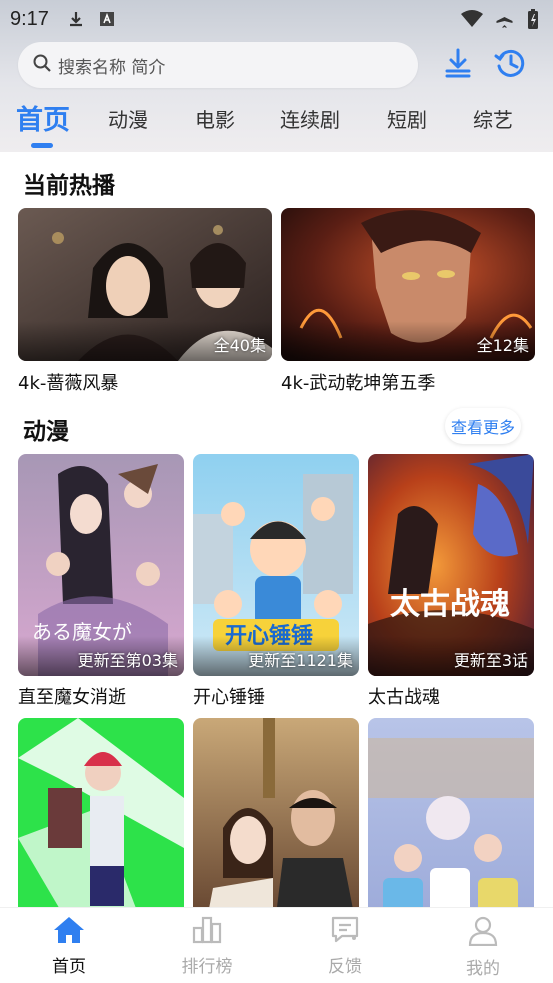  What do you see at coordinates (128, 118) in the screenshot?
I see `tab-anime: 动漫` at bounding box center [128, 118].